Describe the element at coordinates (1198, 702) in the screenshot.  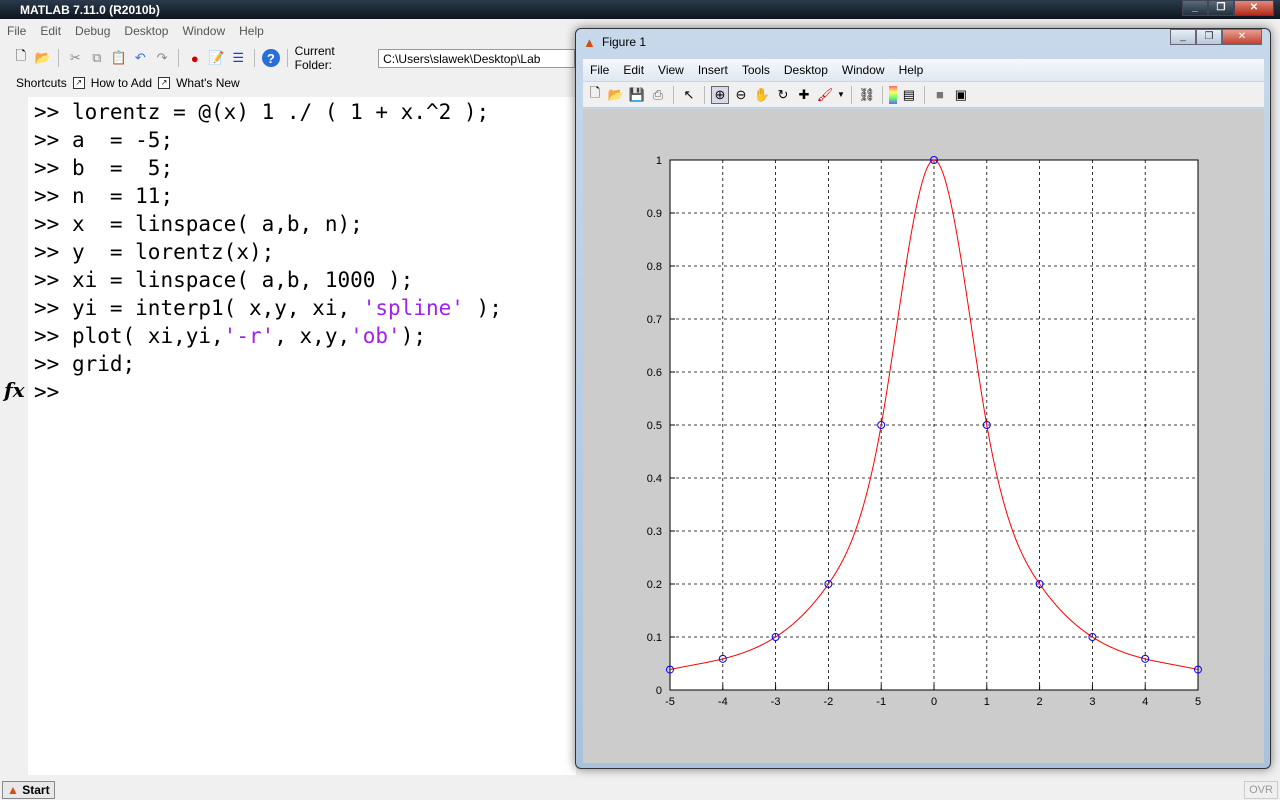
I see `x-tick-label: 5` at that location.